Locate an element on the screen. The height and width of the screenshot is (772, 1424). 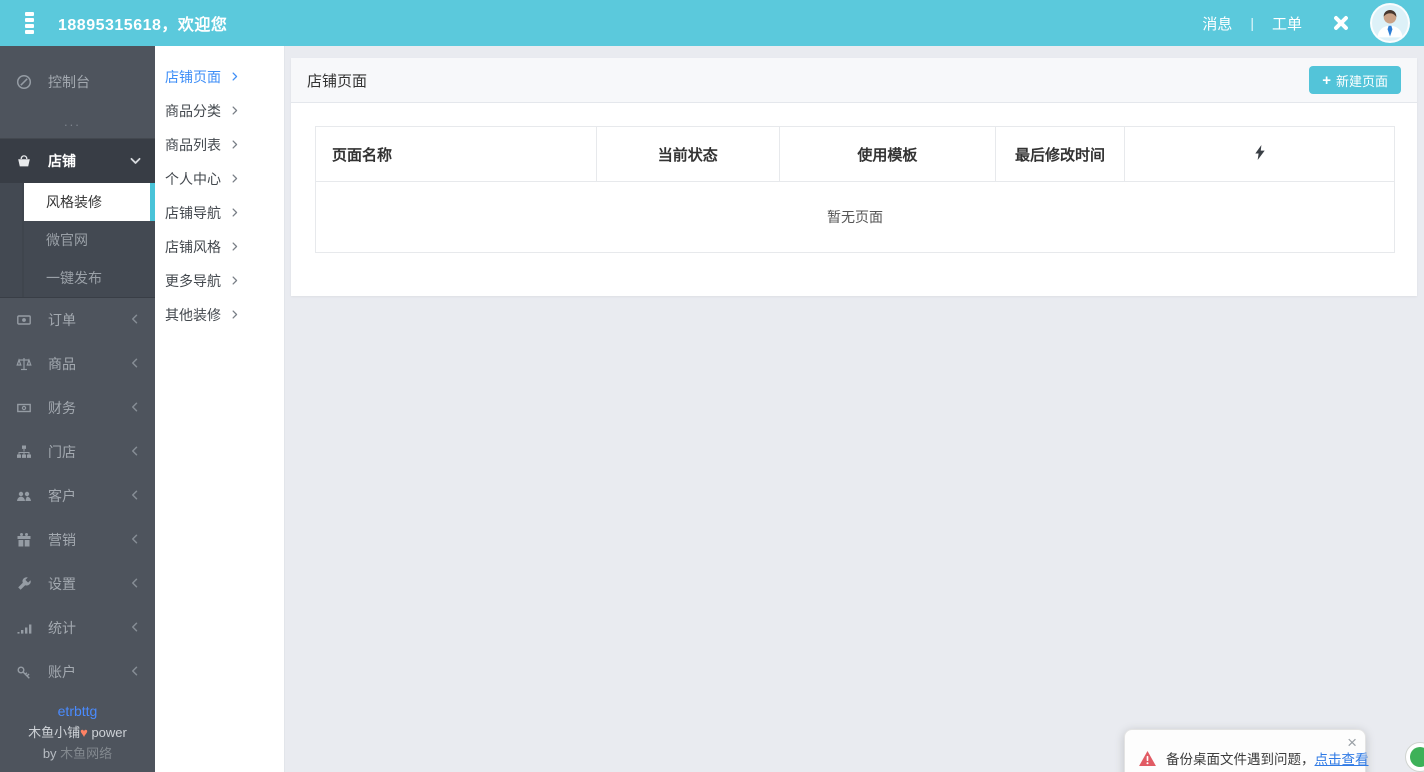
sidebar-item-products: 商品 is located at coordinates (77, 364).